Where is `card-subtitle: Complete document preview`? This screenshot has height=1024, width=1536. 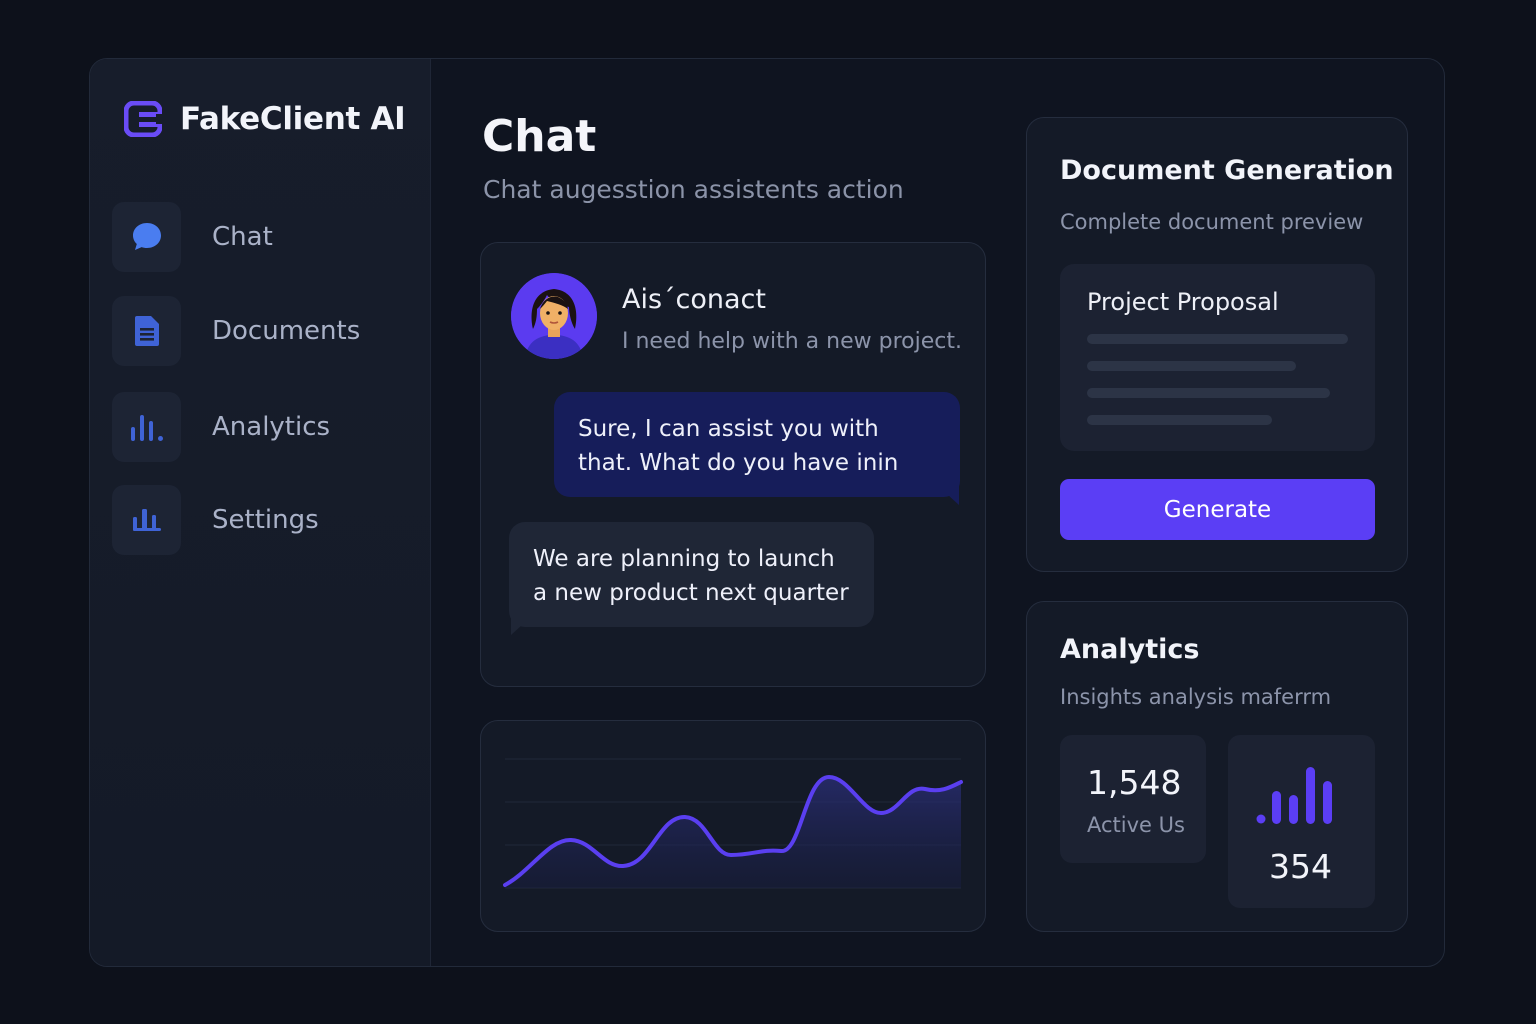 card-subtitle: Complete document preview is located at coordinates (1212, 222).